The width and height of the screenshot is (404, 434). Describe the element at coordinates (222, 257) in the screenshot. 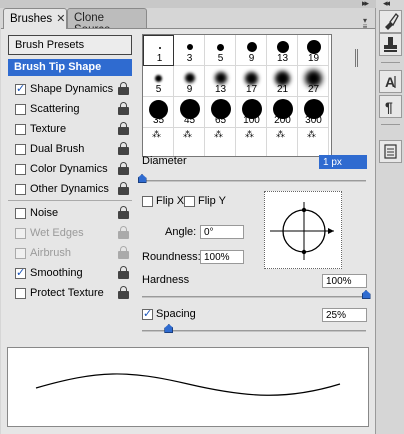

I see `roundness-field: 100%` at that location.